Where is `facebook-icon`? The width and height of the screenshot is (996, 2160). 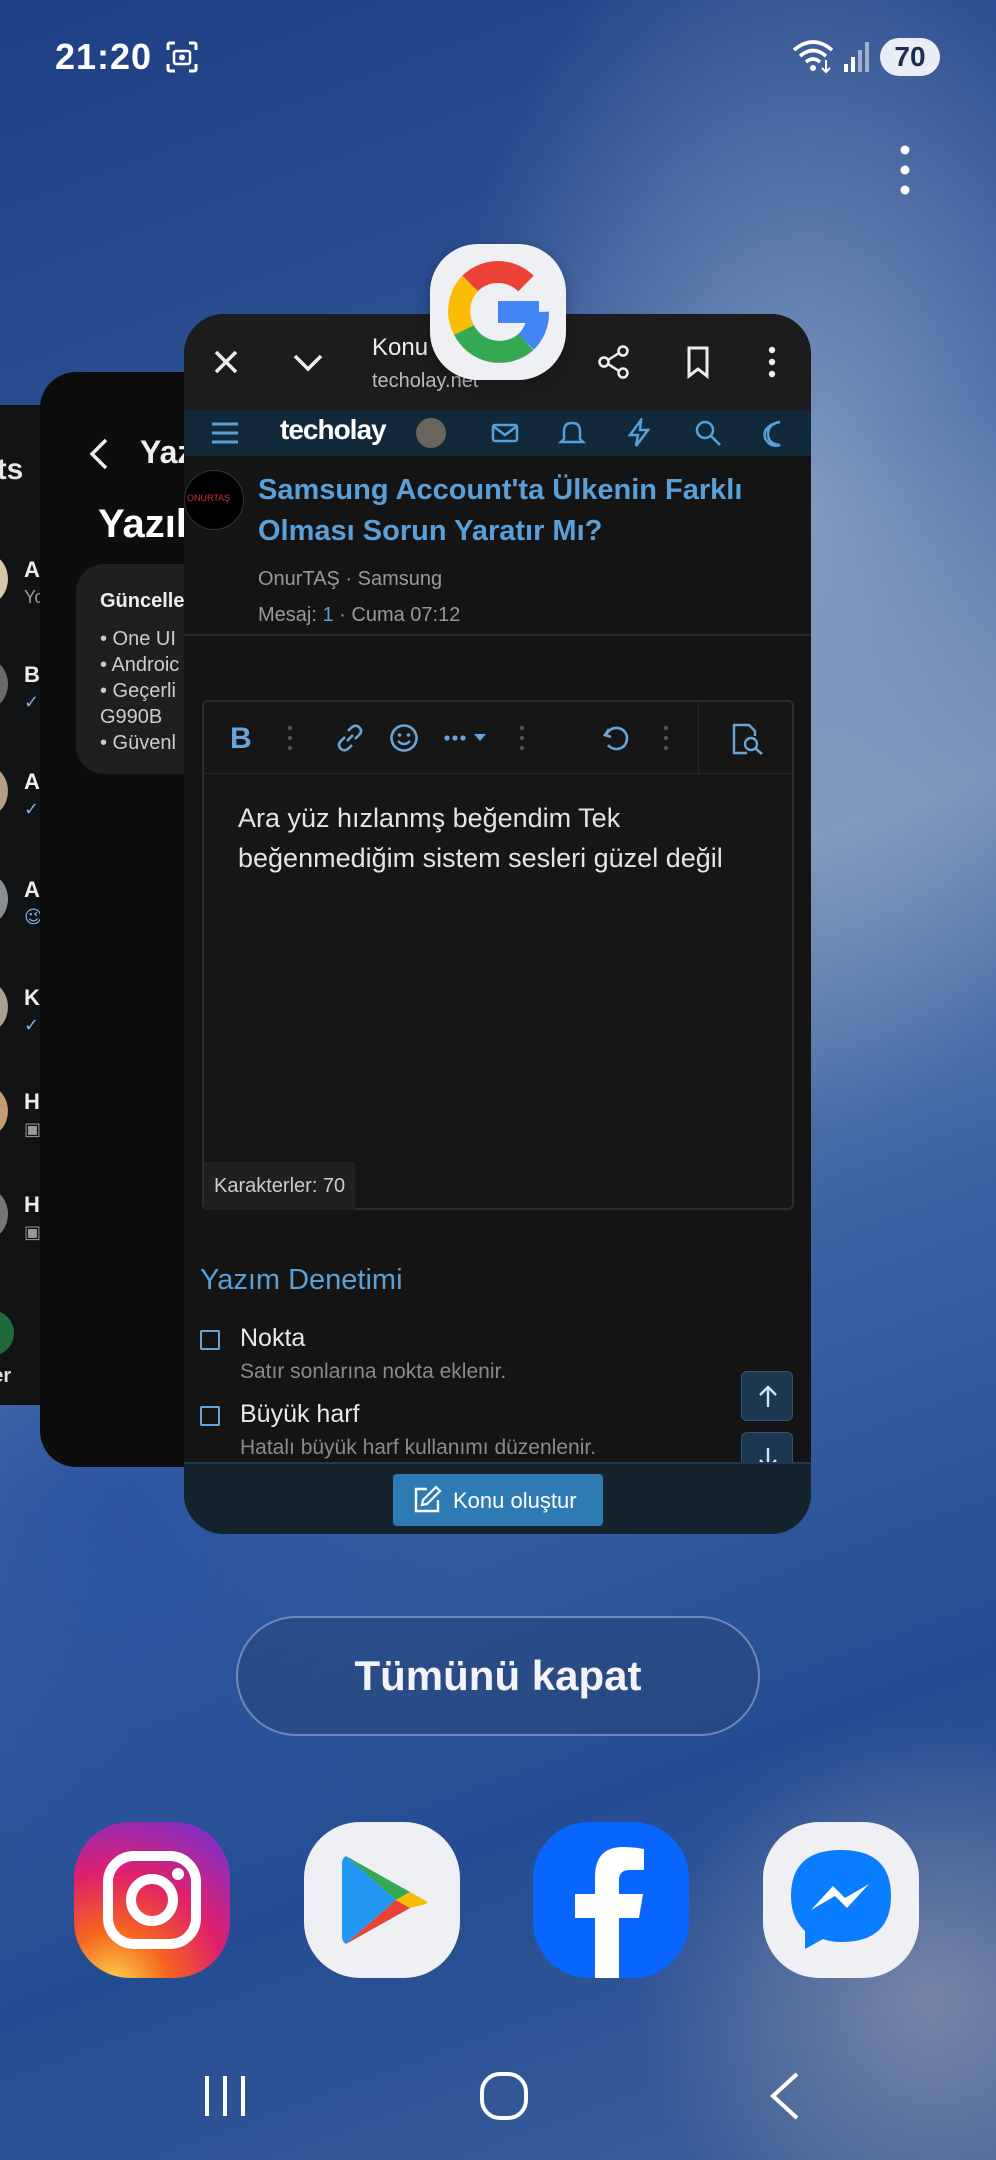 facebook-icon is located at coordinates (611, 1900).